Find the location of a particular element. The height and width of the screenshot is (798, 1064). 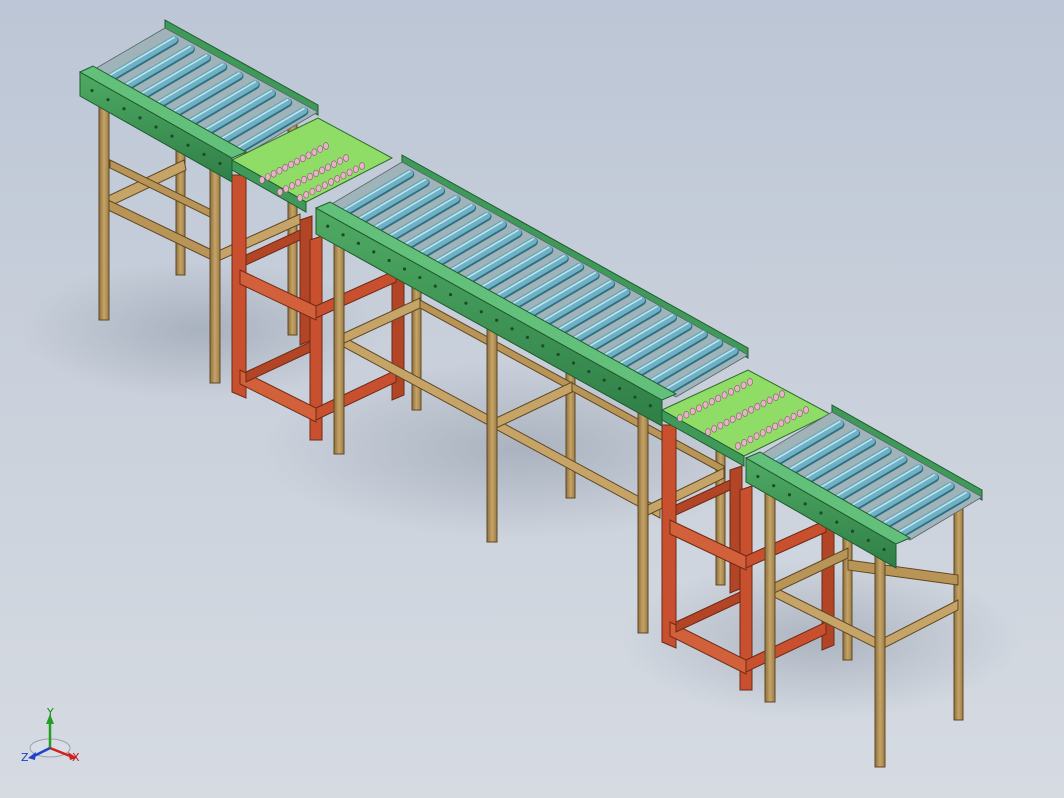

triad-z-label: Z is located at coordinates (25, 757).